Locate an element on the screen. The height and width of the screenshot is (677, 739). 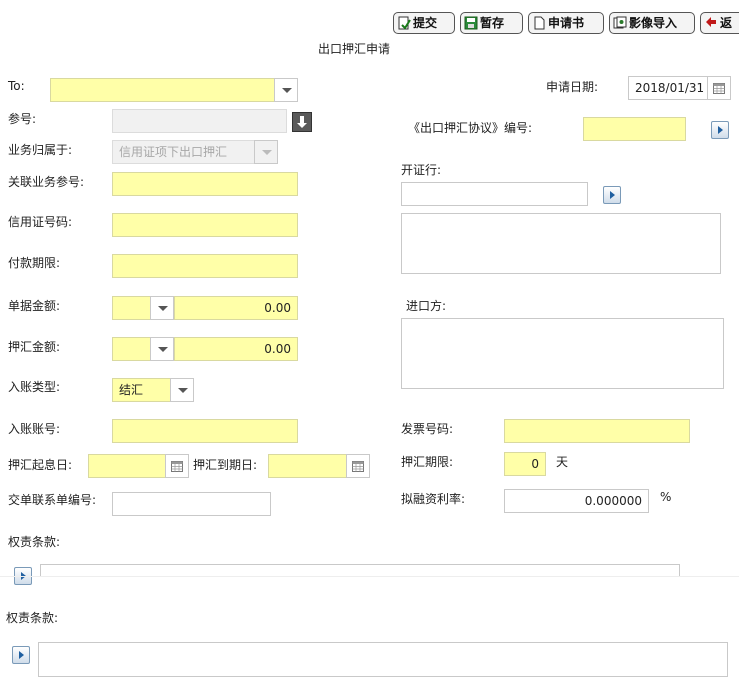
rate-unit: % is located at coordinates (666, 497).